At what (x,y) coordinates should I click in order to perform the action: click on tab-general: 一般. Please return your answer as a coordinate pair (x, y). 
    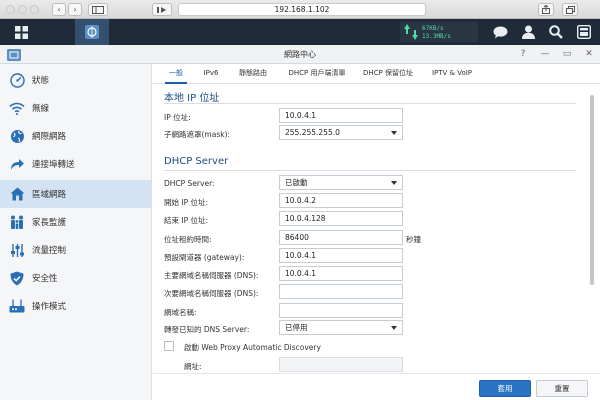
    Looking at the image, I should click on (176, 74).